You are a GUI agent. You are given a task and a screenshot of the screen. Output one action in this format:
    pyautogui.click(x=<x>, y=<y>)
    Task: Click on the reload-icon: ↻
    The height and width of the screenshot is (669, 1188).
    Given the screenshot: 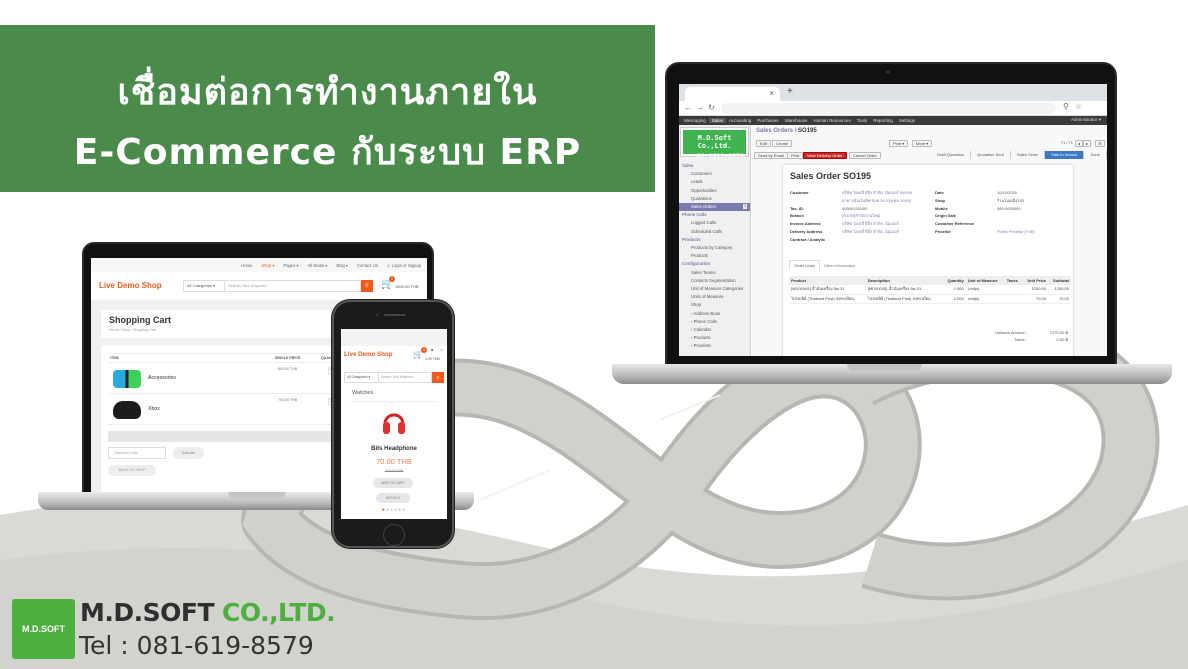 What is the action you would take?
    pyautogui.click(x=713, y=107)
    